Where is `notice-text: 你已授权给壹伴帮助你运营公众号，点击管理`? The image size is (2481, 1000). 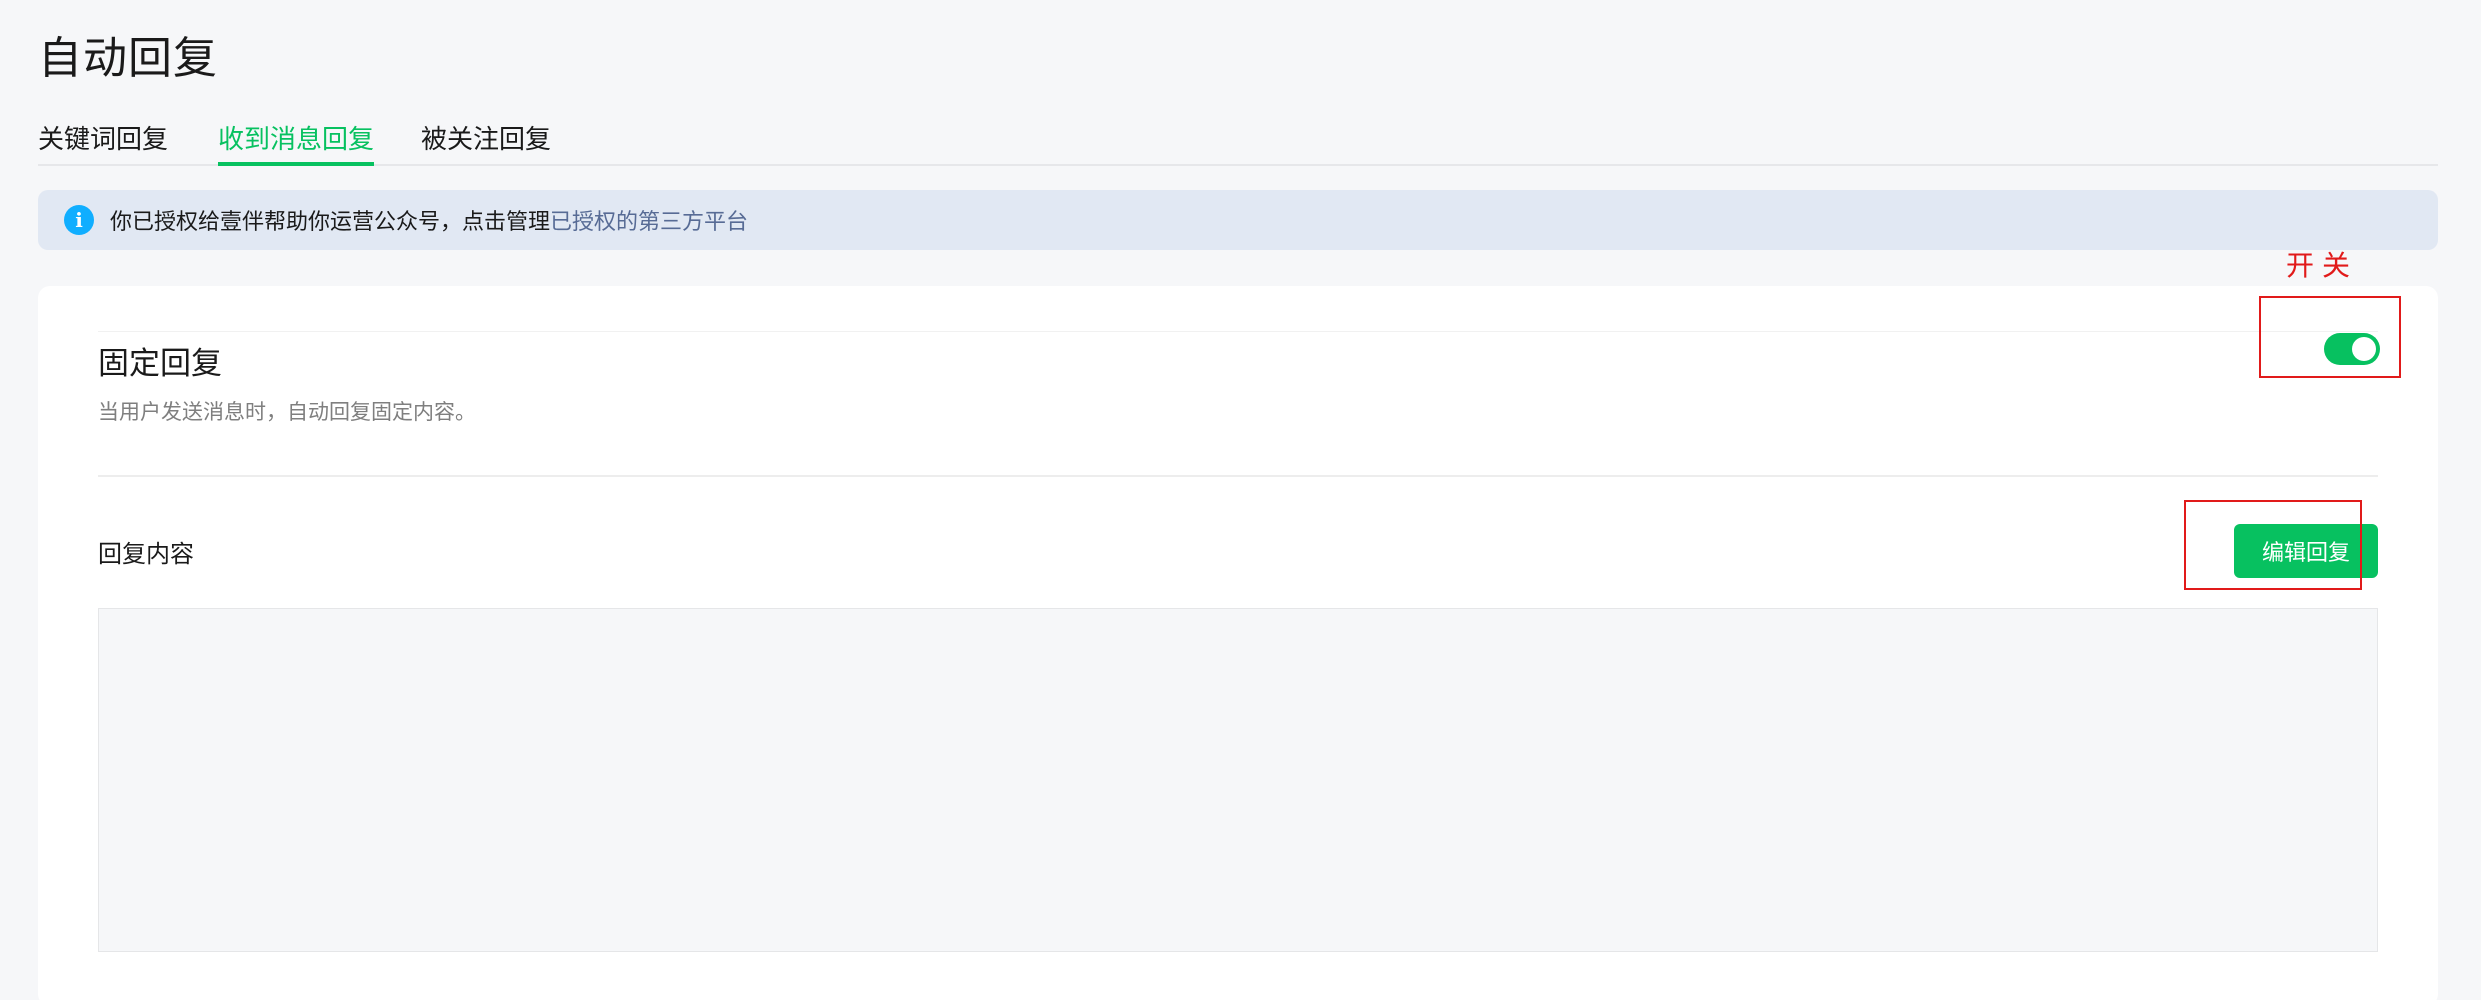
notice-text: 你已授权给壹伴帮助你运营公众号，点击管理 is located at coordinates (330, 222).